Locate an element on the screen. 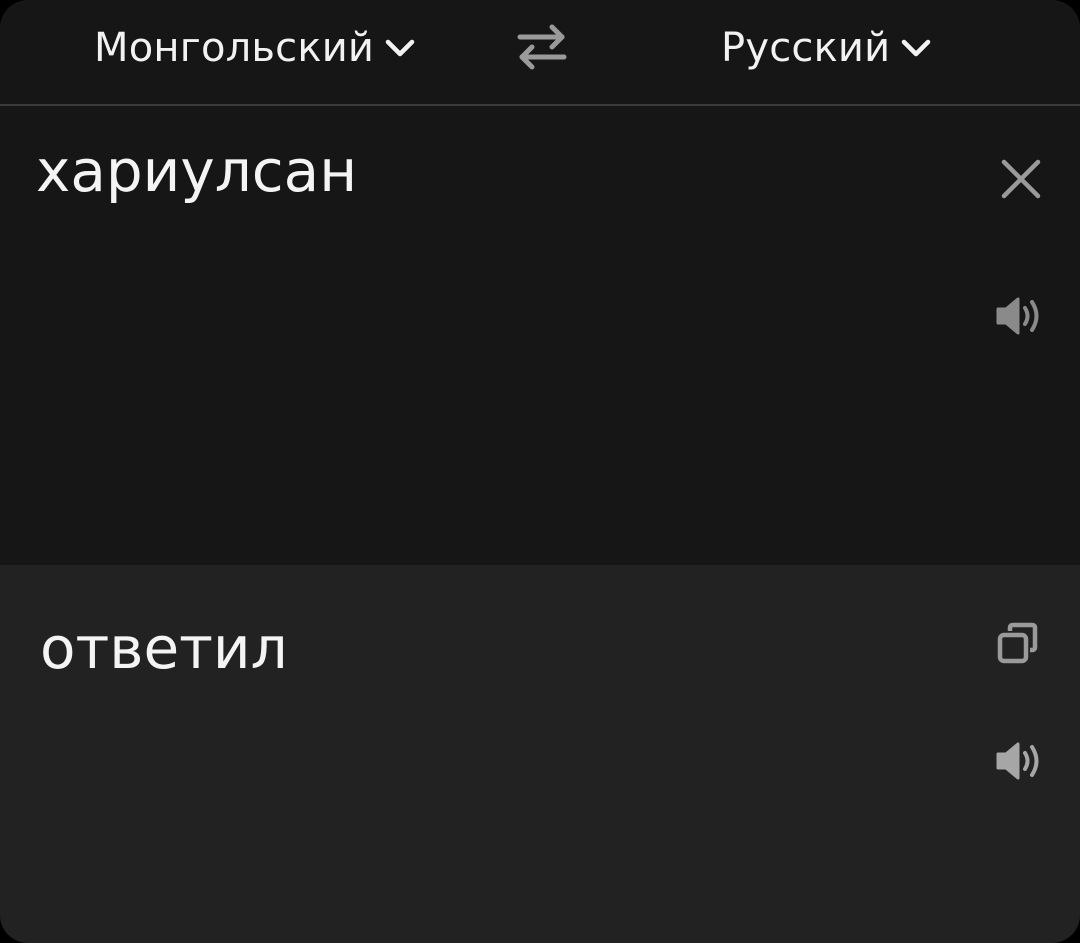  source-text-input: хариулсан is located at coordinates (196, 171).